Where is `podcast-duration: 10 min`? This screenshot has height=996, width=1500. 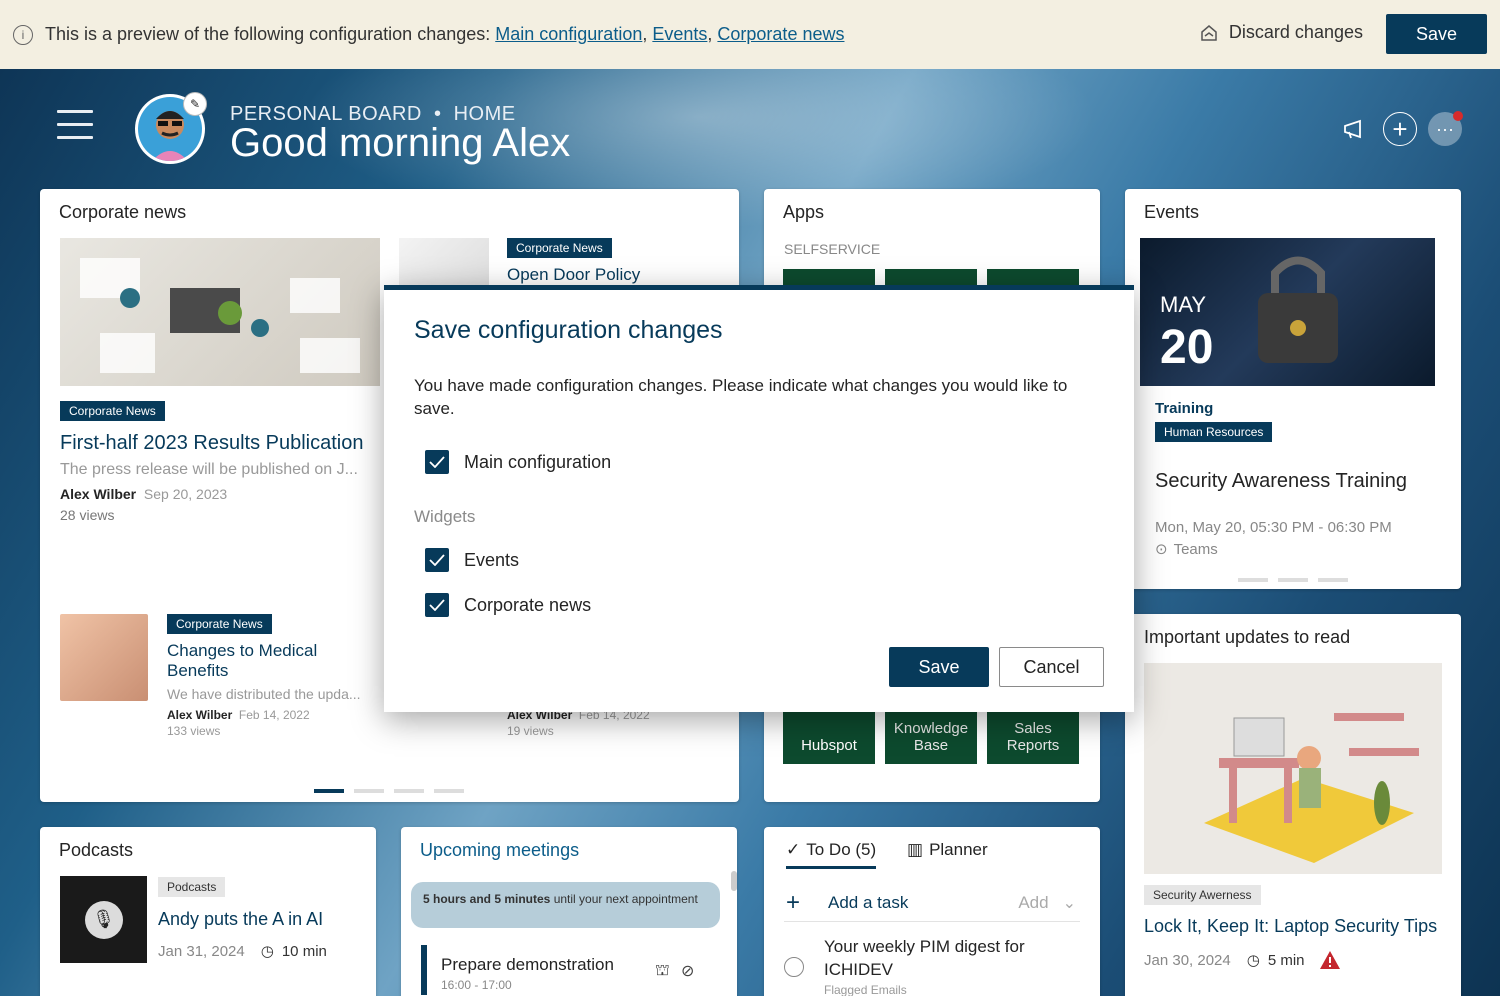 podcast-duration: 10 min is located at coordinates (304, 951).